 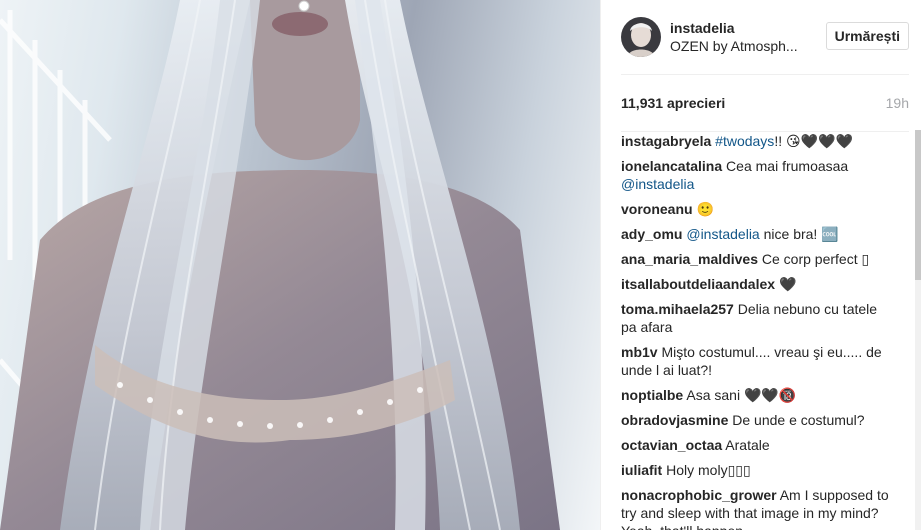 I want to click on comment-item: instagabryela #twodays!! 😘🖤🖤🖤, so click(x=756, y=141).